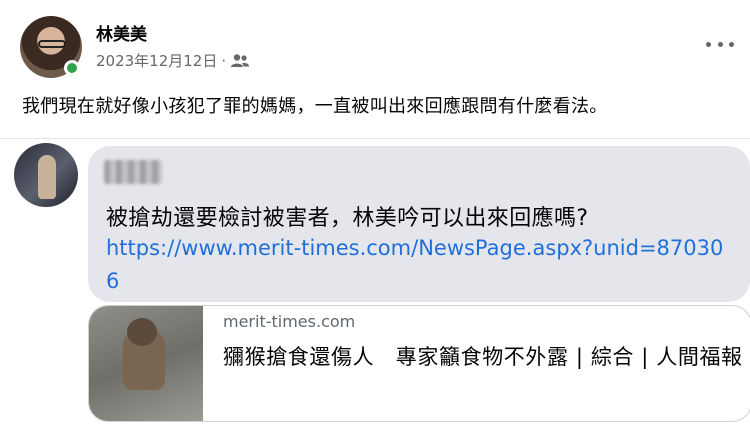 Image resolution: width=750 pixels, height=427 pixels. I want to click on monkey-head, so click(142, 332).